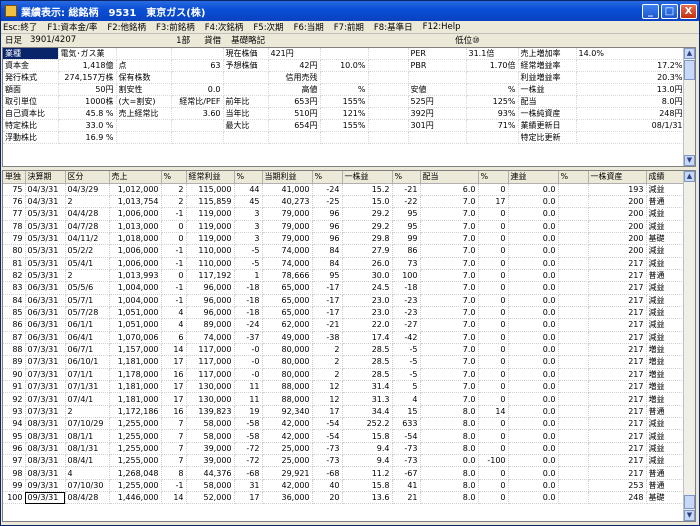  I want to click on scroll-up-icon: ▲, so click(689, 53).